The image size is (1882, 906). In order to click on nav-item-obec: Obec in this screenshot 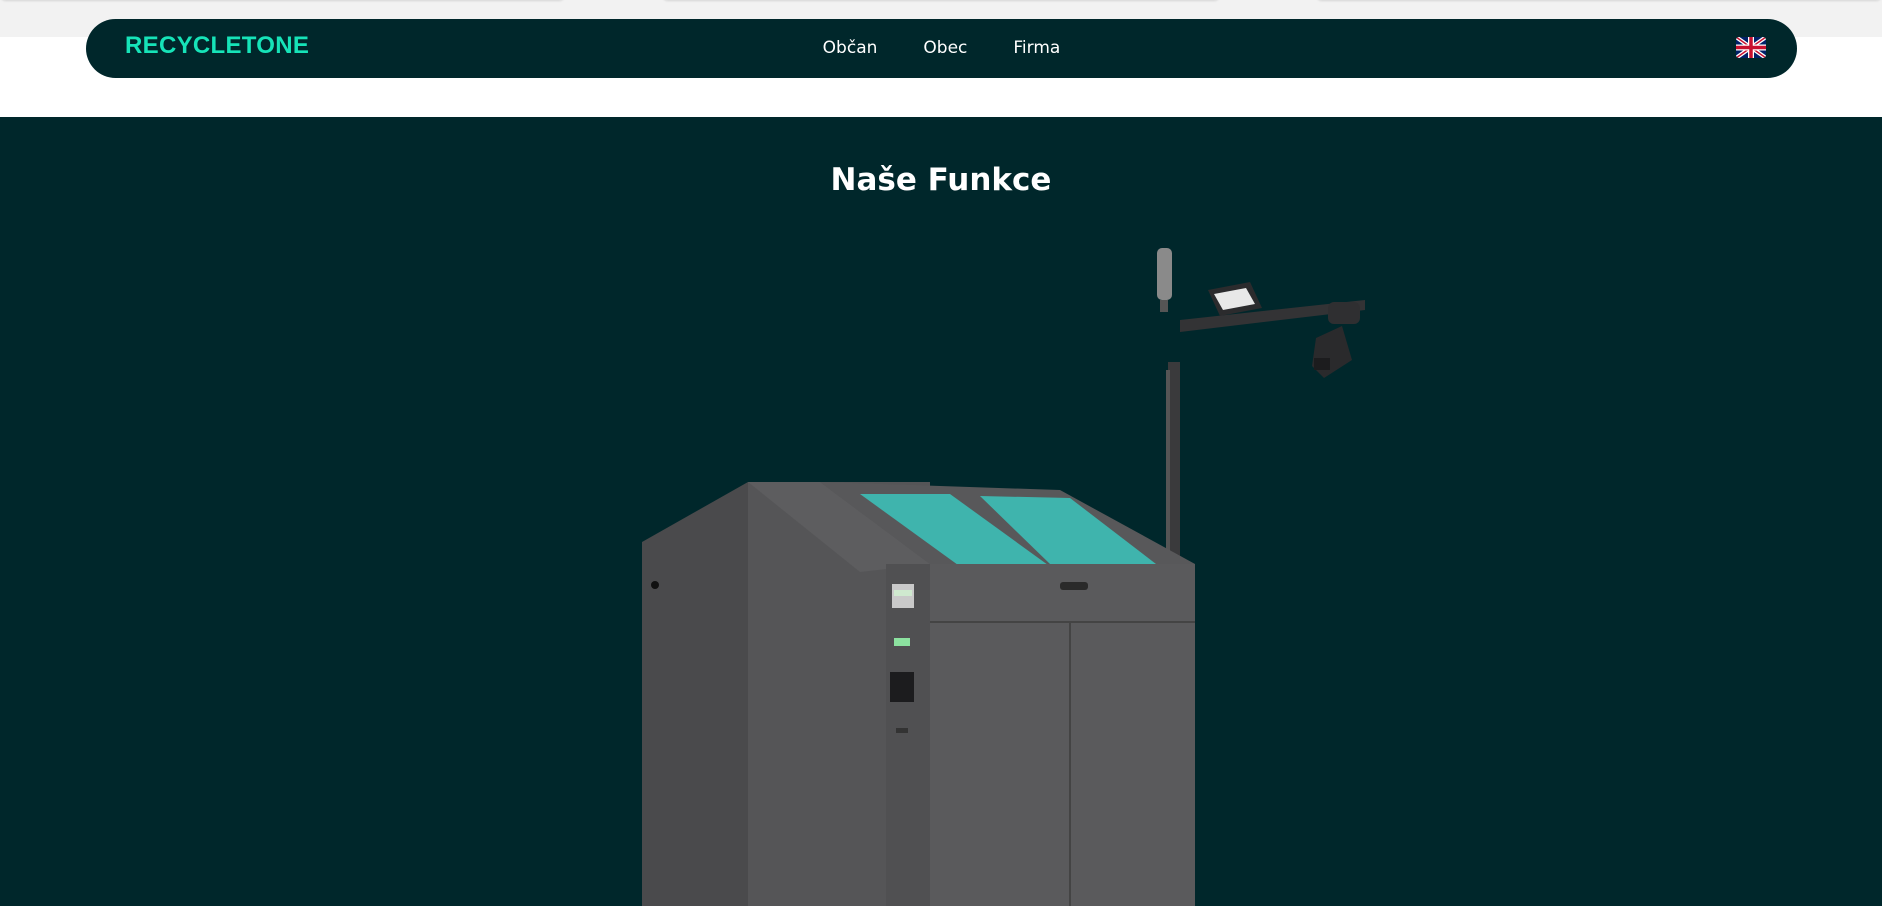, I will do `click(945, 48)`.